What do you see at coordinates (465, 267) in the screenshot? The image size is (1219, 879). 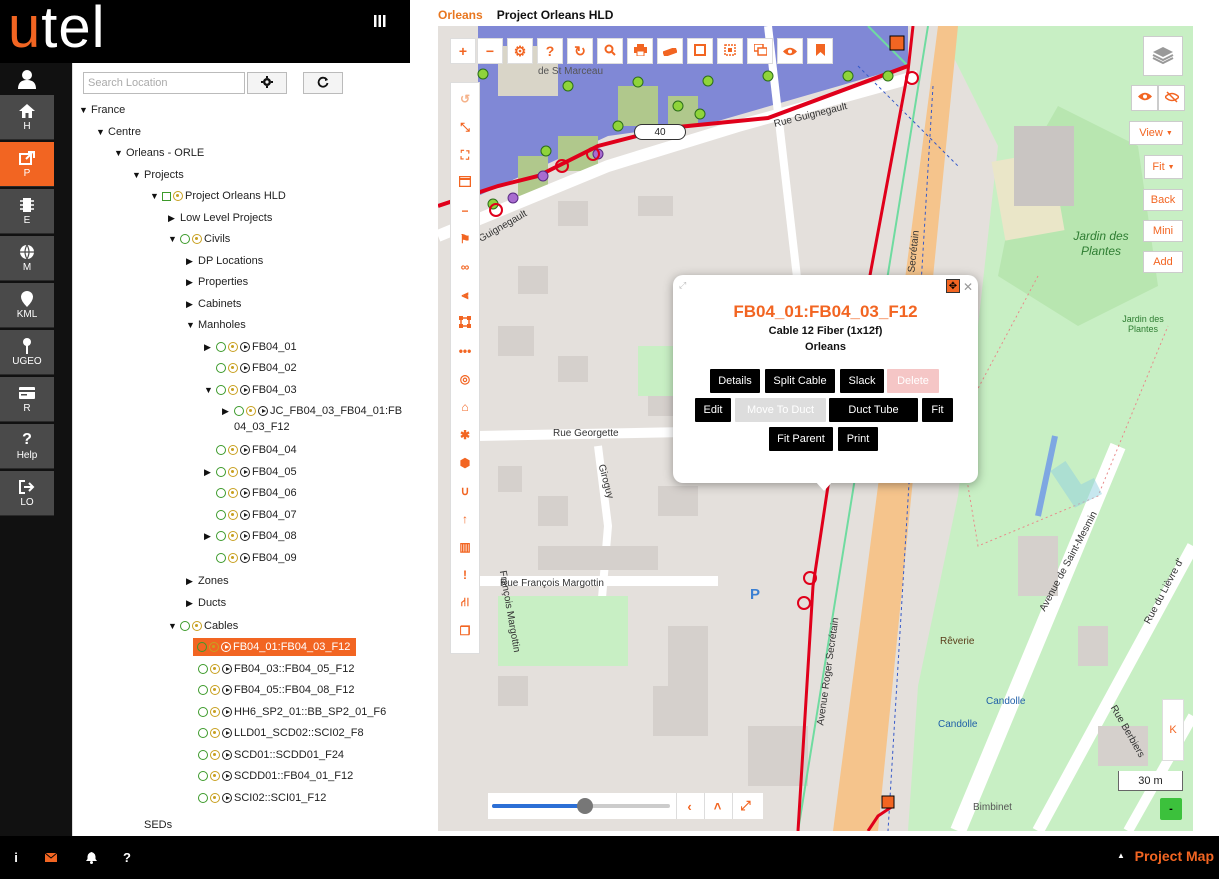 I see `slack-loop-button: ∞` at bounding box center [465, 267].